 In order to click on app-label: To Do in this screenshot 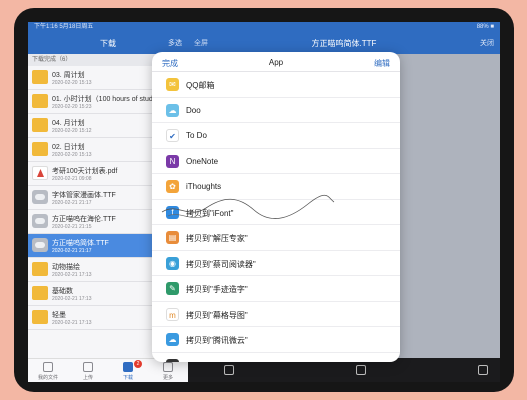, I will do `click(196, 135)`.